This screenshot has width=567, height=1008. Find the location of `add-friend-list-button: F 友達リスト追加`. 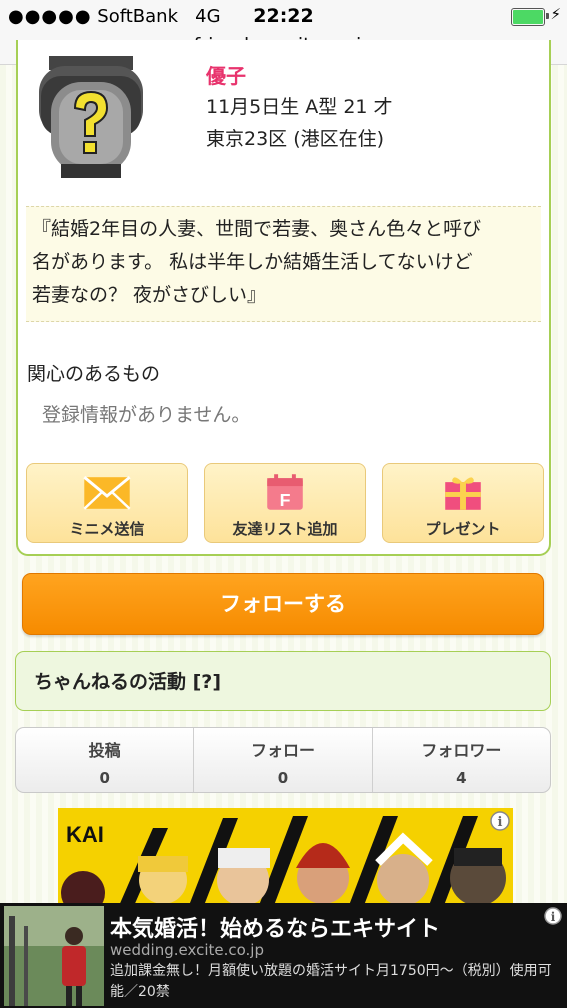

add-friend-list-button: F 友達リスト追加 is located at coordinates (285, 503).